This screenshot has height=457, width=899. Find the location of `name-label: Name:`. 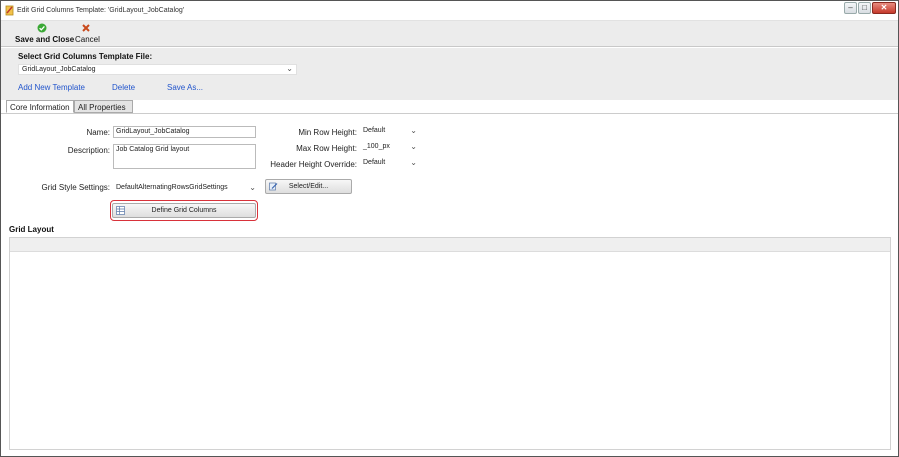

name-label: Name: is located at coordinates (98, 132).